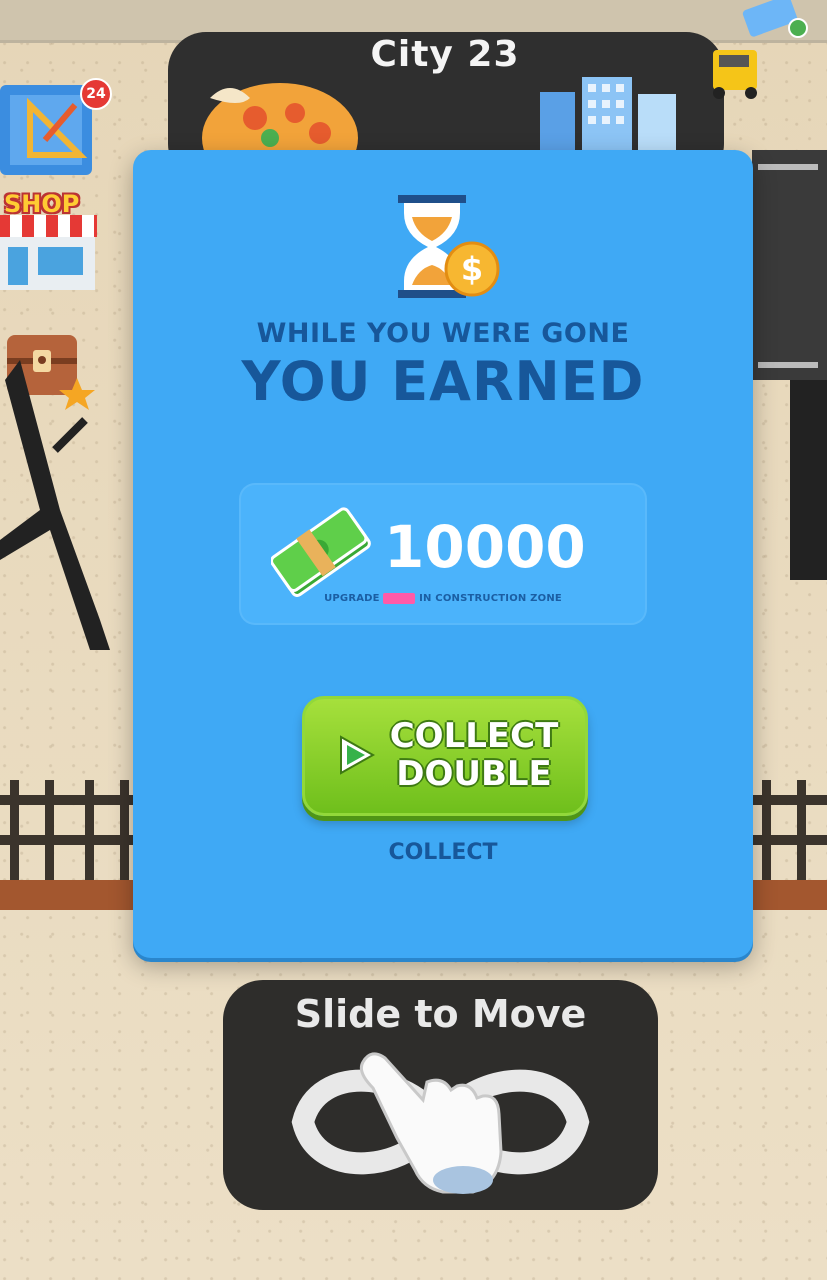 This screenshot has width=827, height=1280. What do you see at coordinates (440, 1014) in the screenshot?
I see `slide-to-move-label: Slide to Move` at bounding box center [440, 1014].